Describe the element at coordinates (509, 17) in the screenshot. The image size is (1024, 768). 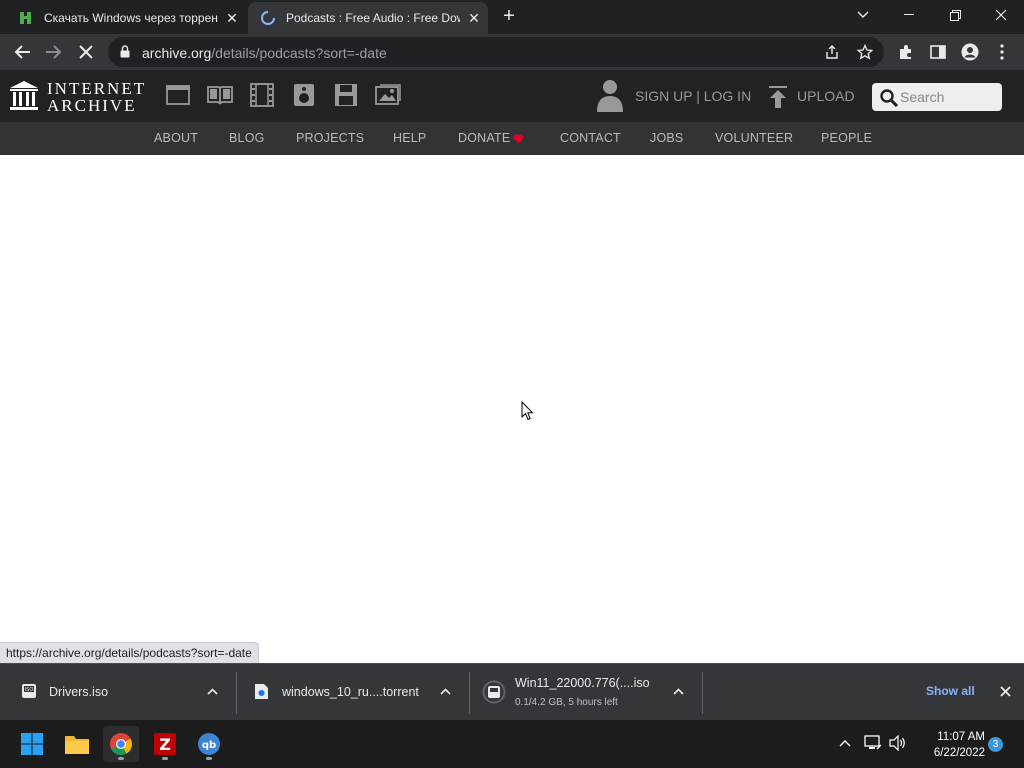
I see `new-tab-button: +` at that location.